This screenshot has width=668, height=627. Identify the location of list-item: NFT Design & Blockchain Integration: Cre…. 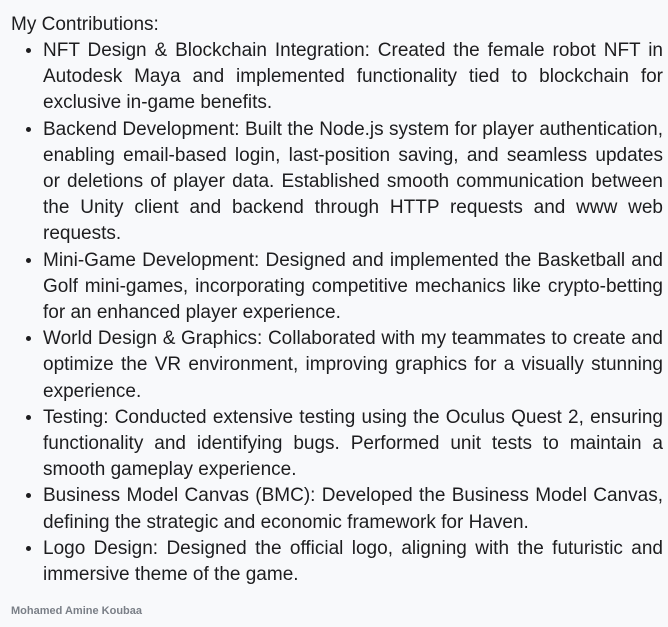
(353, 77).